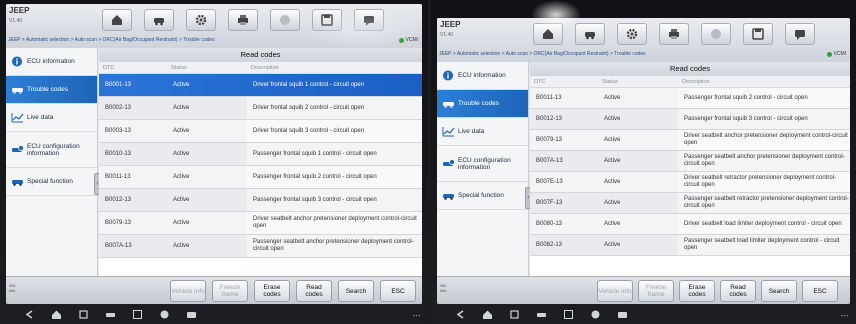  What do you see at coordinates (549, 139) in the screenshot?
I see `dtc-cell: B0079-13` at bounding box center [549, 139].